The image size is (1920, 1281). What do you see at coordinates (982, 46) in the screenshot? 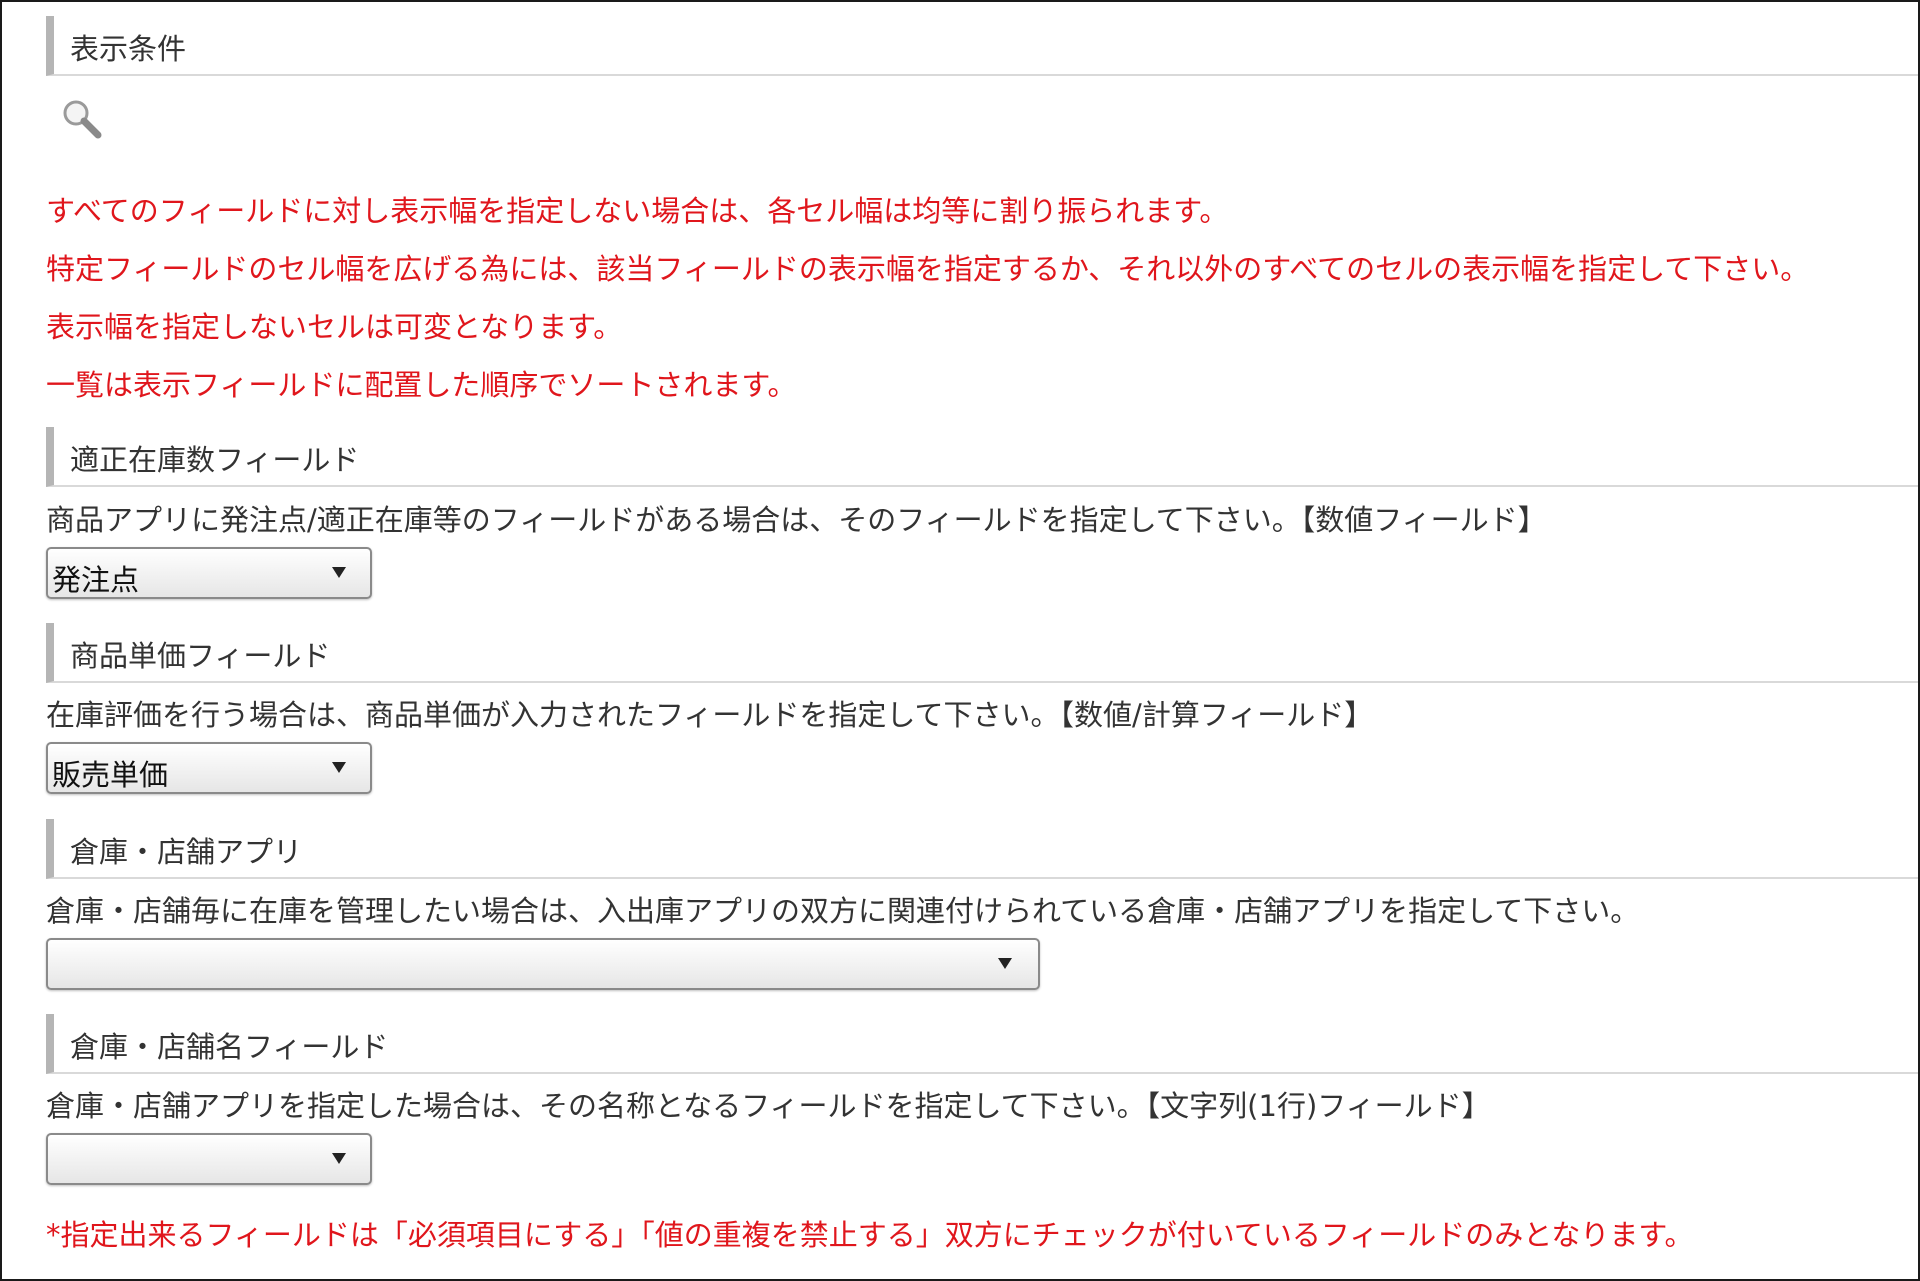
I see `section-header-display-conditions: 表示条件` at bounding box center [982, 46].